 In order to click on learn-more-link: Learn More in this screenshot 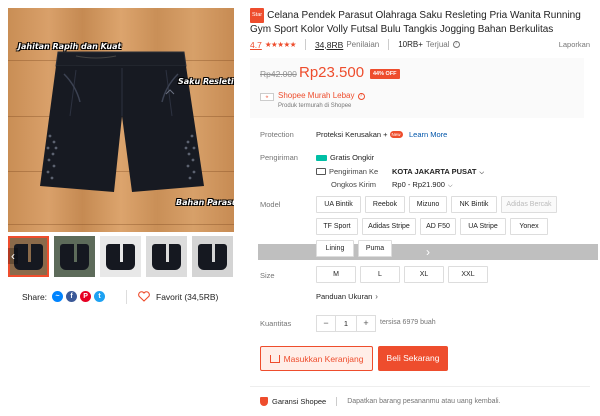, I will do `click(428, 134)`.